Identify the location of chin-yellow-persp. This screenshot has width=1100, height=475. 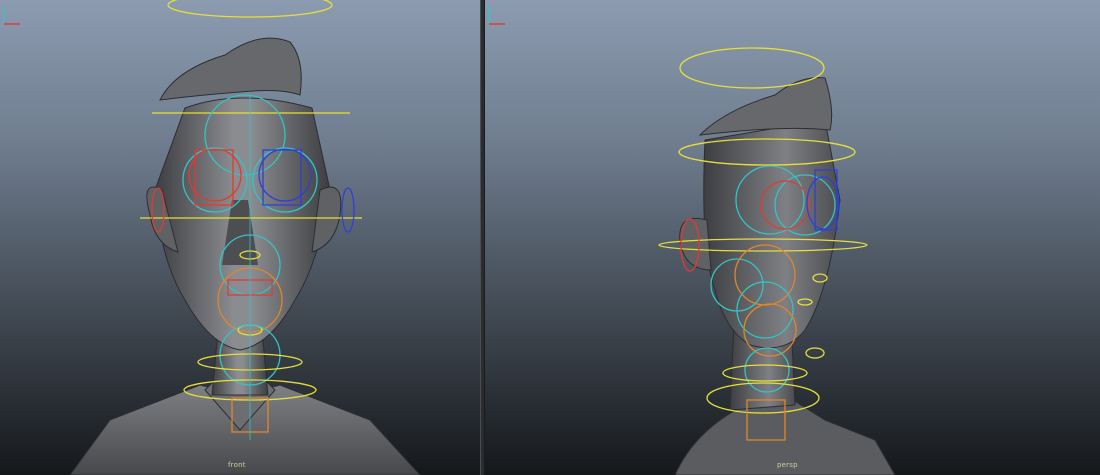
(815, 353).